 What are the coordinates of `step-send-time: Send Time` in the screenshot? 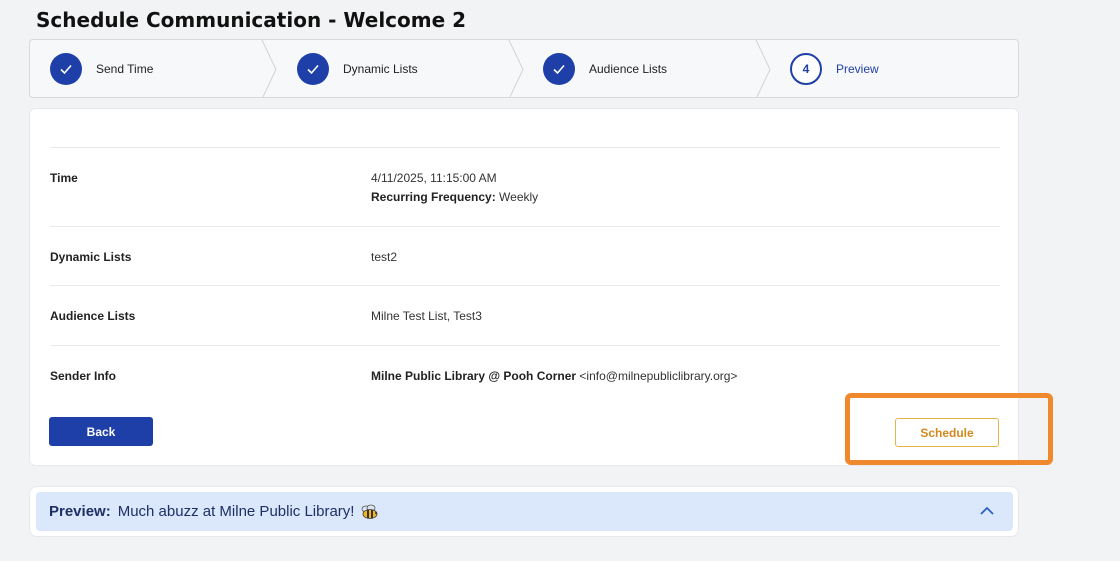 It's located at (101, 68).